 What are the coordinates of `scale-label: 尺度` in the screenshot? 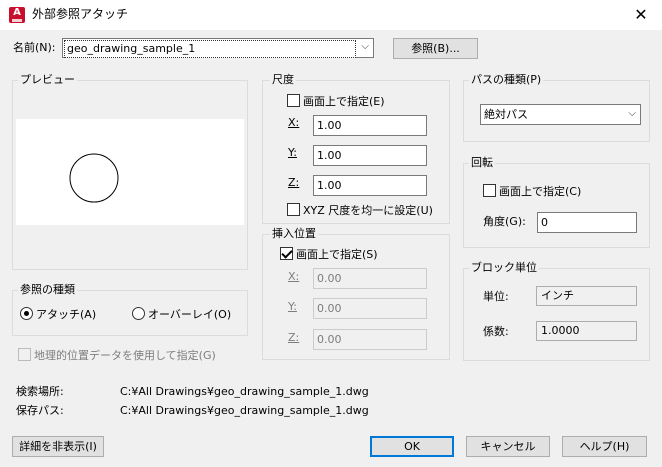 It's located at (283, 80).